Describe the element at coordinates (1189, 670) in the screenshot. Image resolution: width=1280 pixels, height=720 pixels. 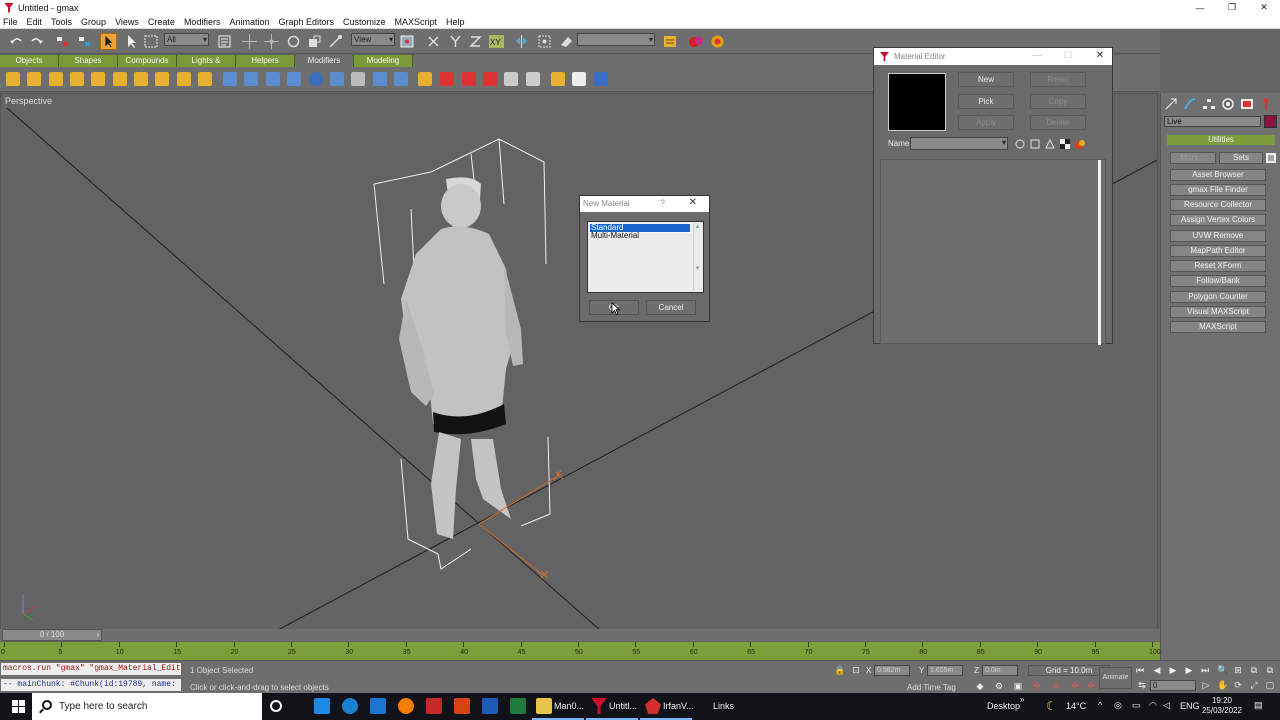
I see `next-frame-icon: ▶` at that location.